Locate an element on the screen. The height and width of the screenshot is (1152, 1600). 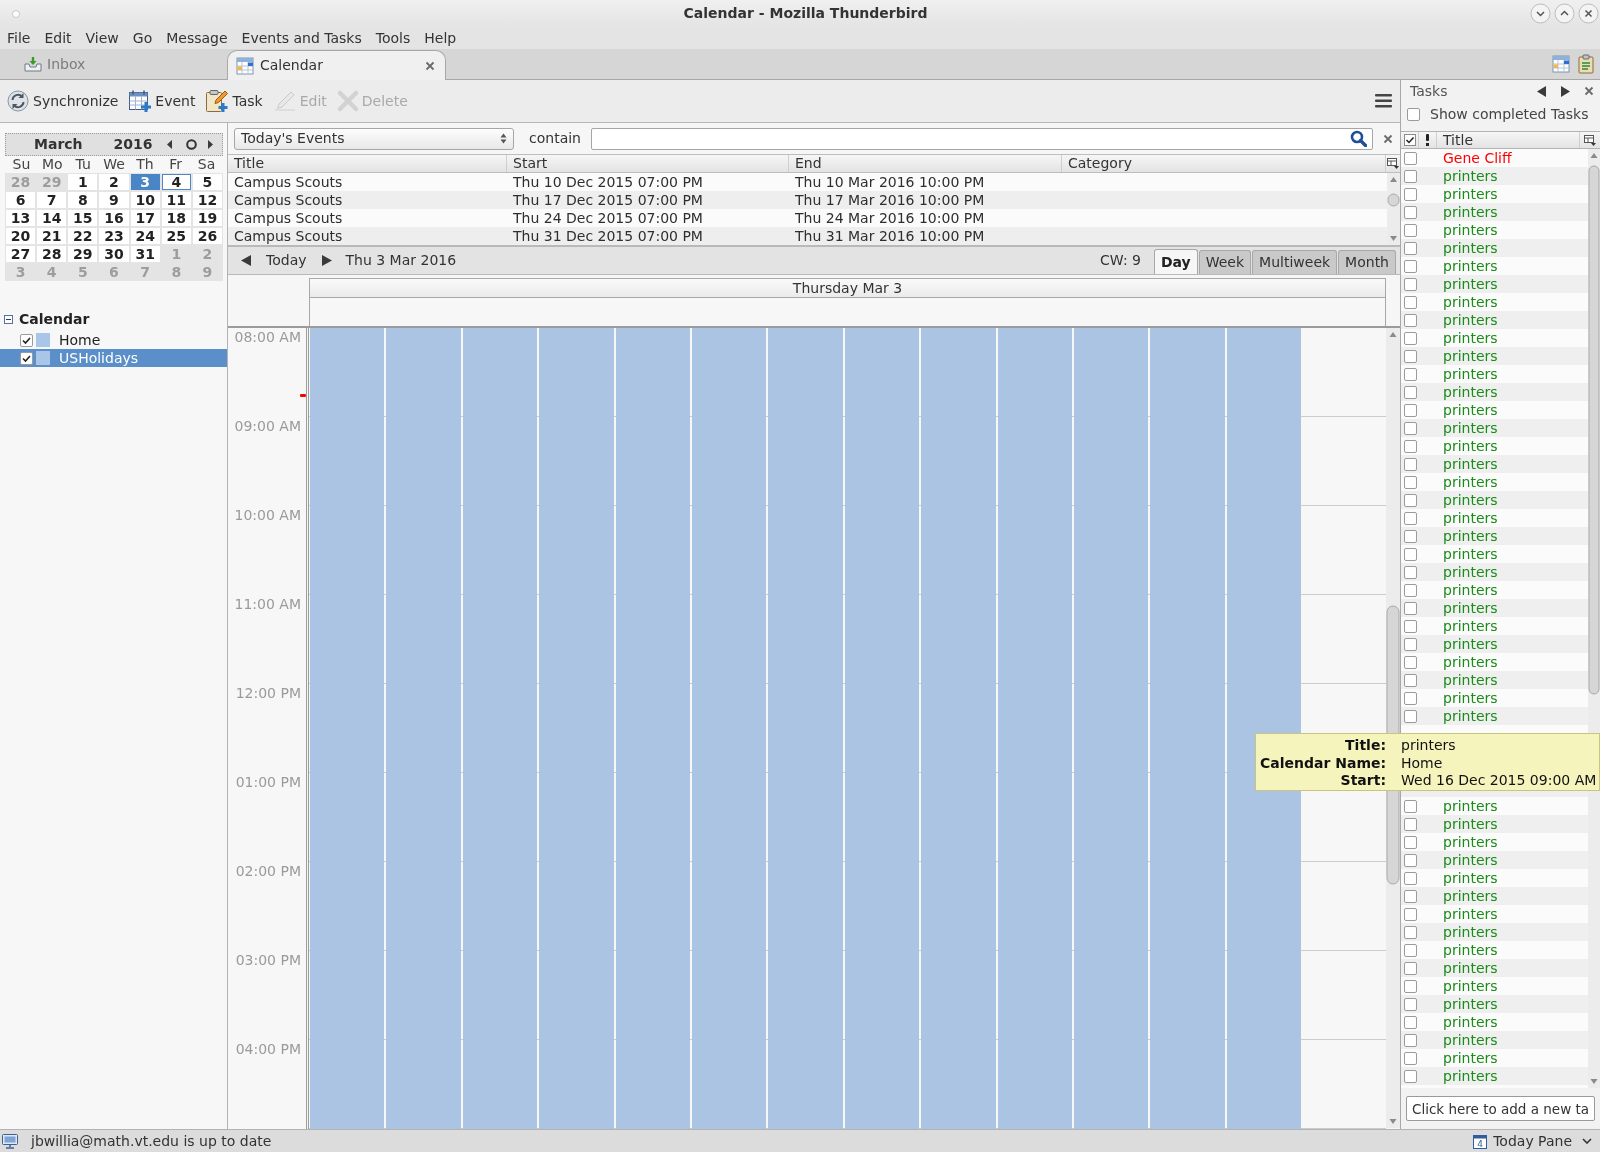
collapse-icon is located at coordinates (8, 319).